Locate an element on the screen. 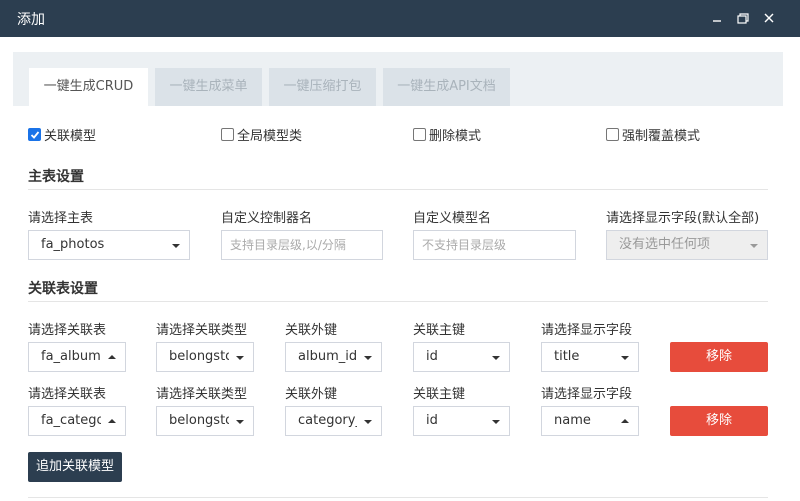 The width and height of the screenshot is (800, 501). option-label: 关联模型 is located at coordinates (70, 136).